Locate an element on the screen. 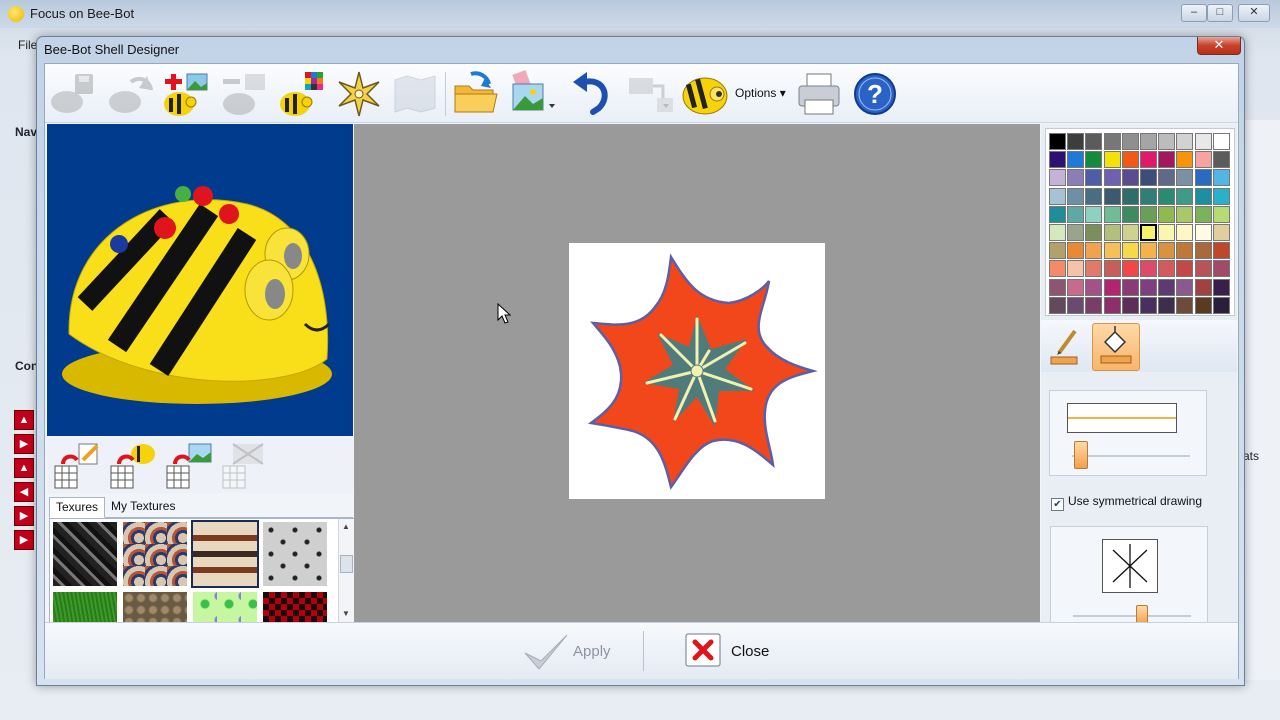 This screenshot has width=1280, height=720. symmetry-slider-track is located at coordinates (1132, 616).